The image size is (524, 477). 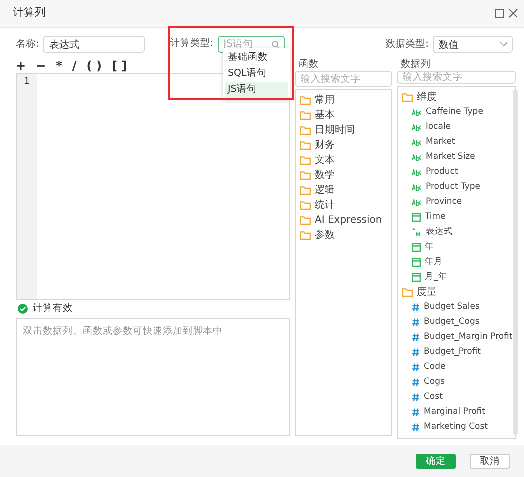 What do you see at coordinates (457, 217) in the screenshot?
I see `data-column-item: Time` at bounding box center [457, 217].